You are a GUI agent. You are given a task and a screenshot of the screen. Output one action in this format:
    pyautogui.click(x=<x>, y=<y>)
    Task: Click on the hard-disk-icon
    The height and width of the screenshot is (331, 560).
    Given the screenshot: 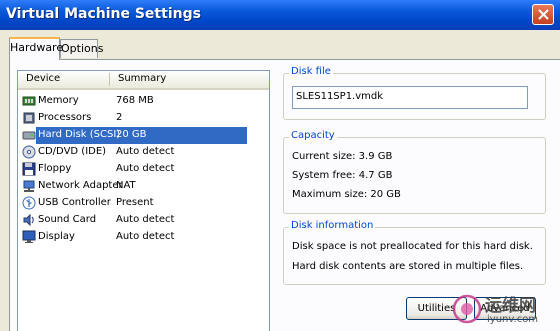 What is the action you would take?
    pyautogui.click(x=29, y=135)
    